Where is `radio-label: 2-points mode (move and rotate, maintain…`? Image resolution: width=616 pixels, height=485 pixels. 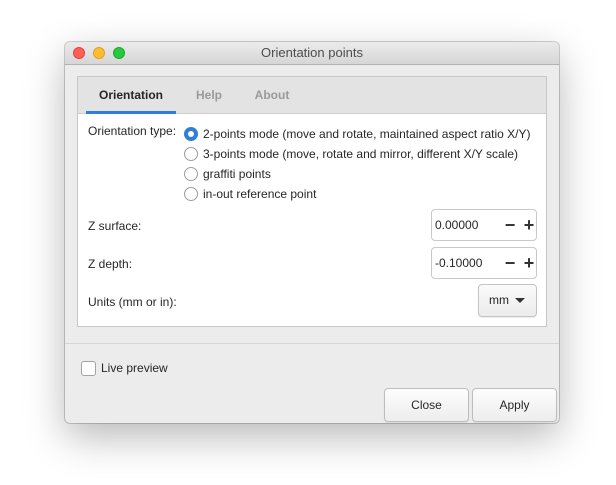
radio-label: 2-points mode (move and rotate, maintain… is located at coordinates (367, 134).